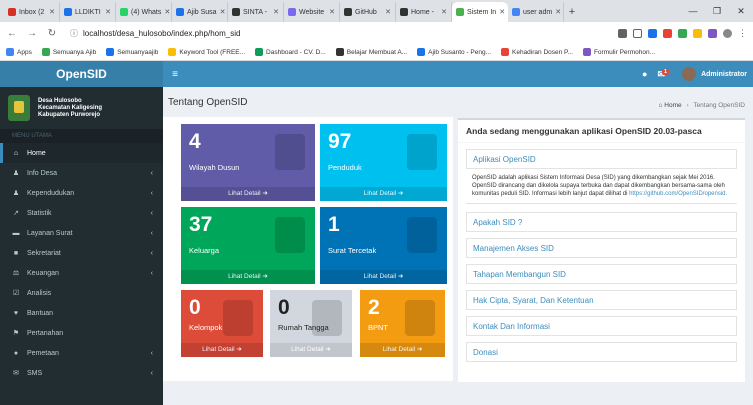 This screenshot has width=753, height=405. I want to click on notification-badge: 1, so click(666, 71).